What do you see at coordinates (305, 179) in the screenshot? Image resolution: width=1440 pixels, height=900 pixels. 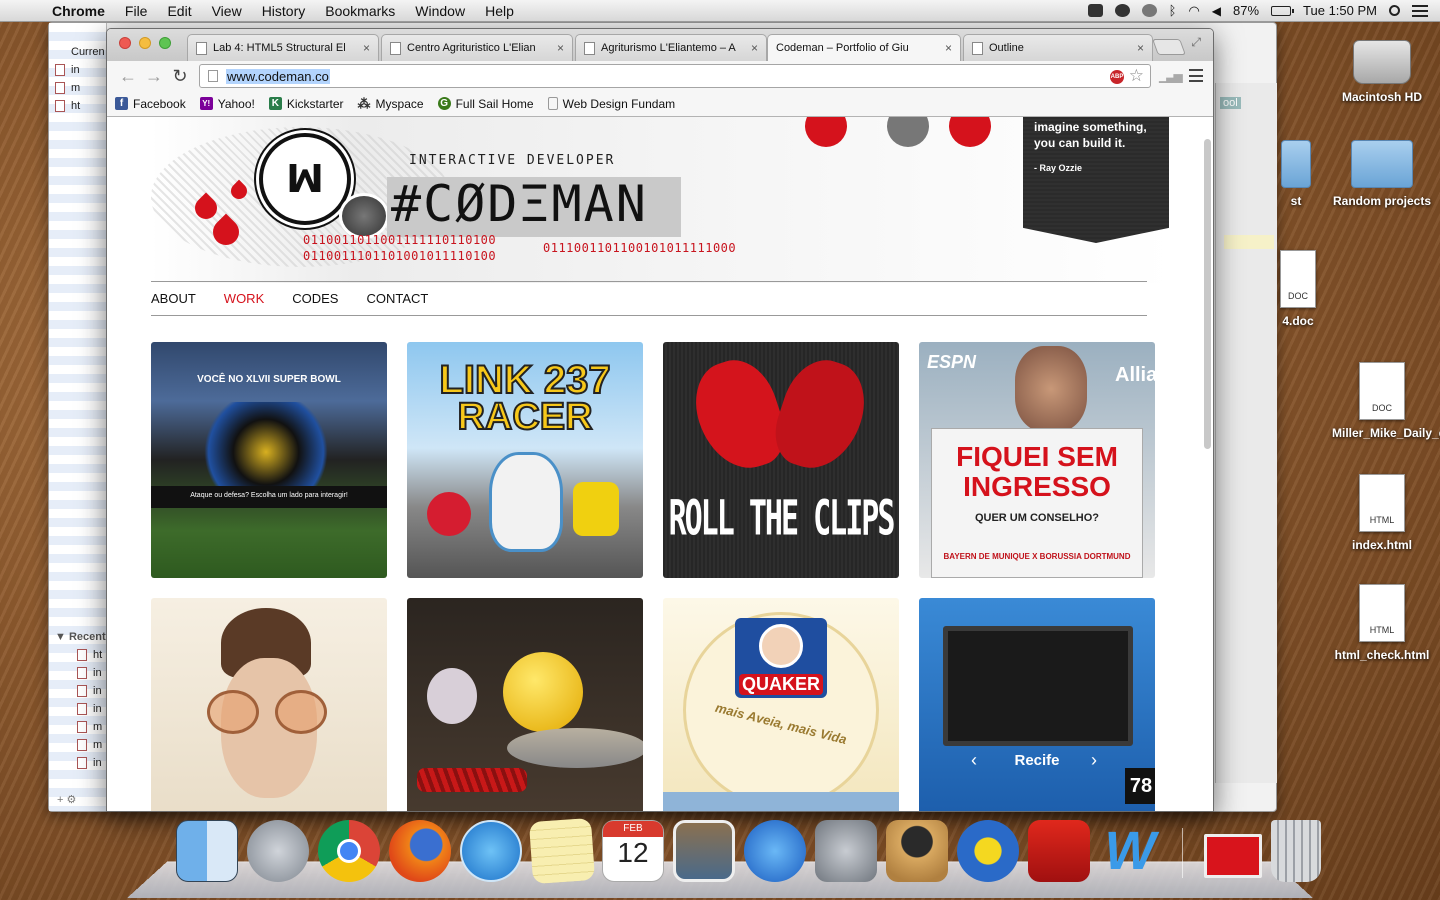 I see `codeman-logo: ꟽ` at bounding box center [305, 179].